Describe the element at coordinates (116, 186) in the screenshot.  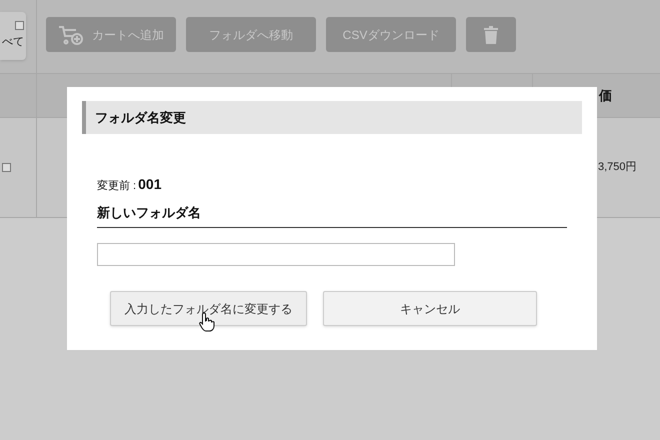
I see `before-label: 変更前 :` at that location.